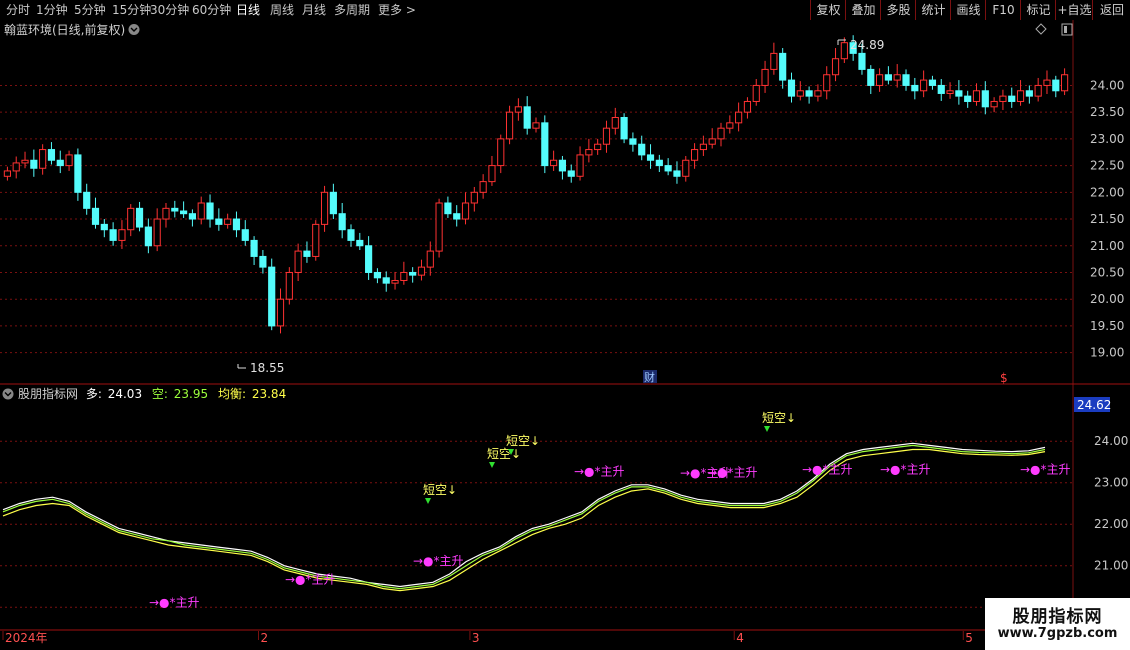  What do you see at coordinates (863, 10) in the screenshot?
I see `tool-button-1: 叠加` at bounding box center [863, 10].